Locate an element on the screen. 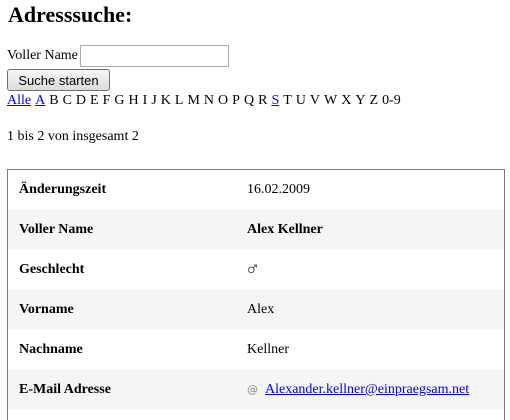 Image resolution: width=510 pixels, height=420 pixels. gender-value: ♂ is located at coordinates (252, 270).